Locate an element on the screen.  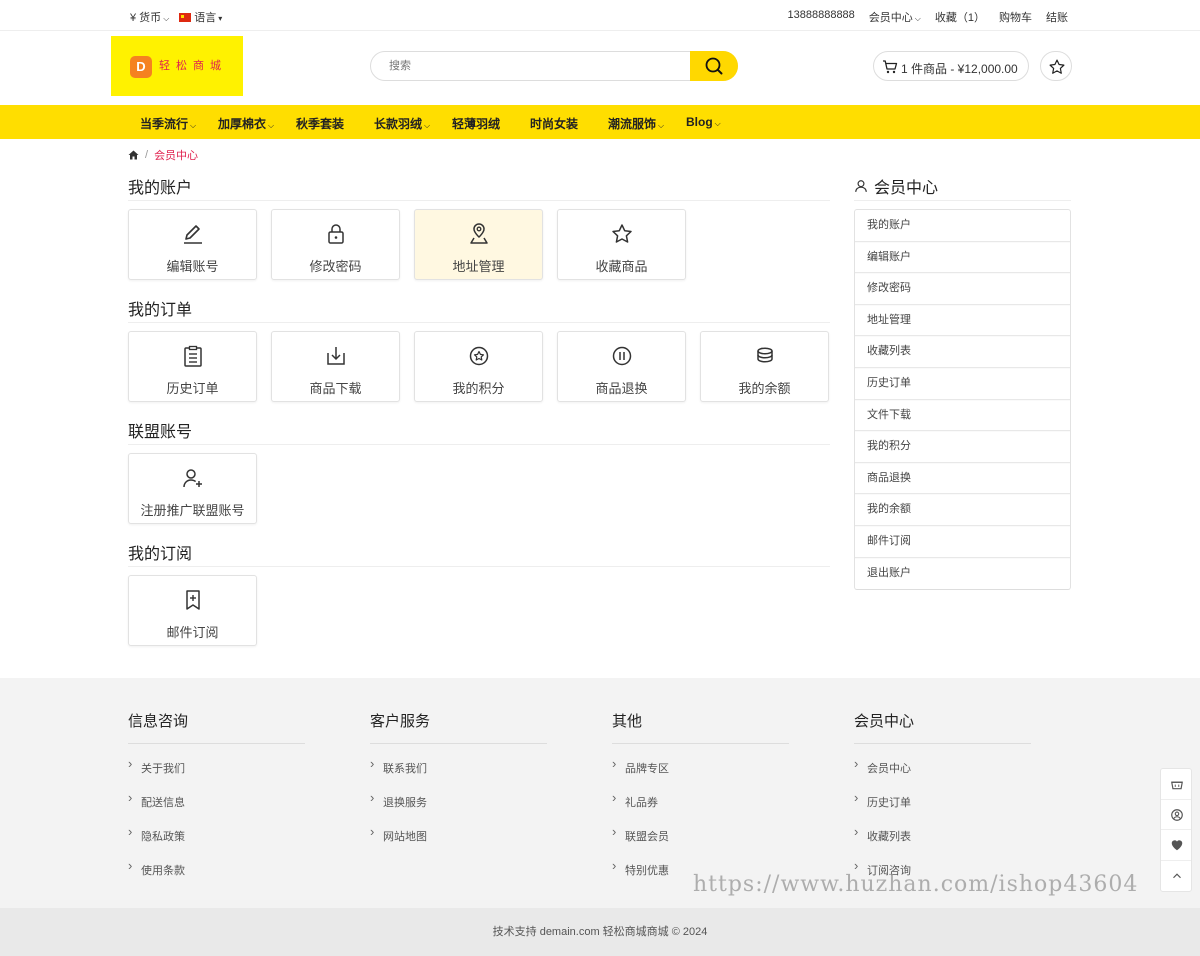
tile-my-points: 我的积分 is located at coordinates (478, 366).